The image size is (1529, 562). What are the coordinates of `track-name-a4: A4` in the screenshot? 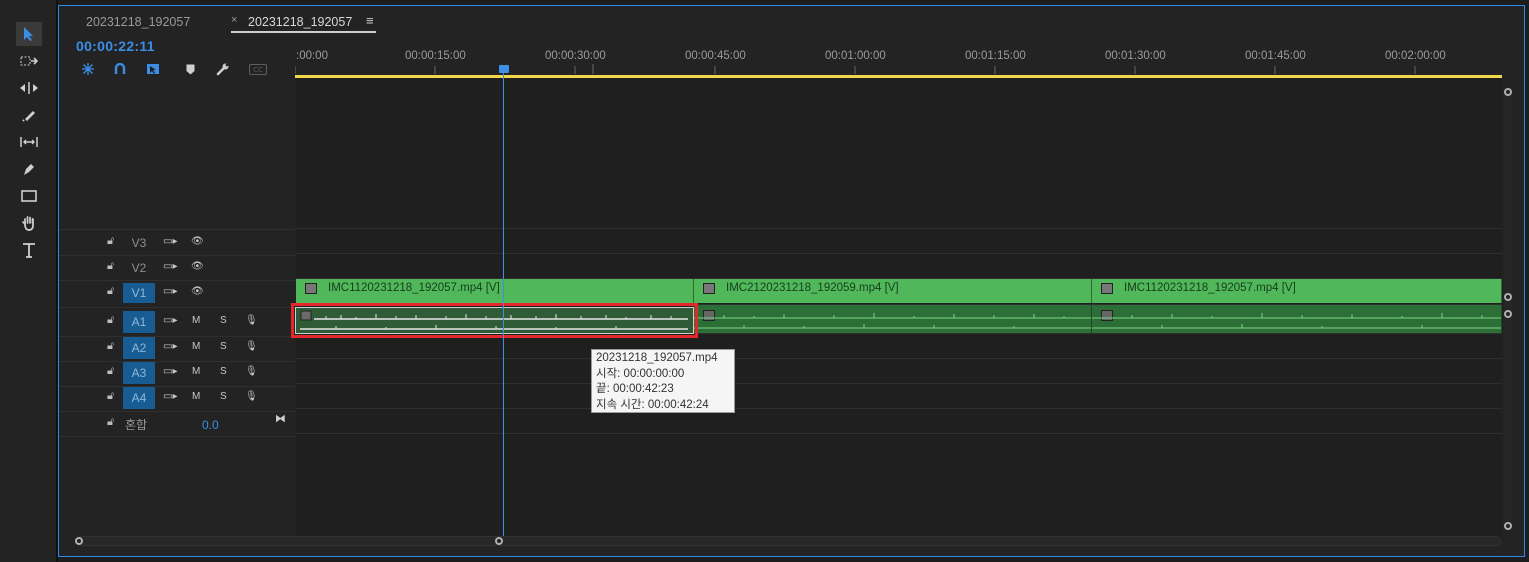 It's located at (139, 398).